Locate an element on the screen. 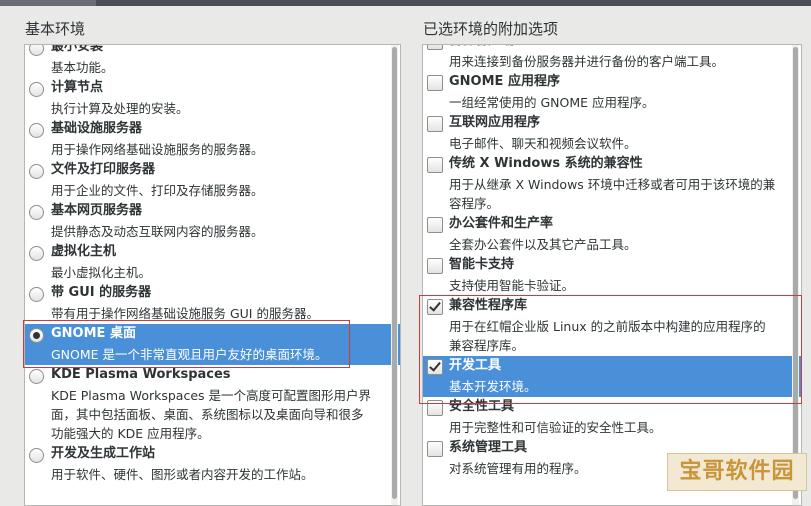 This screenshot has width=811, height=506. addon-title: 办公套件和生产率 is located at coordinates (501, 223).